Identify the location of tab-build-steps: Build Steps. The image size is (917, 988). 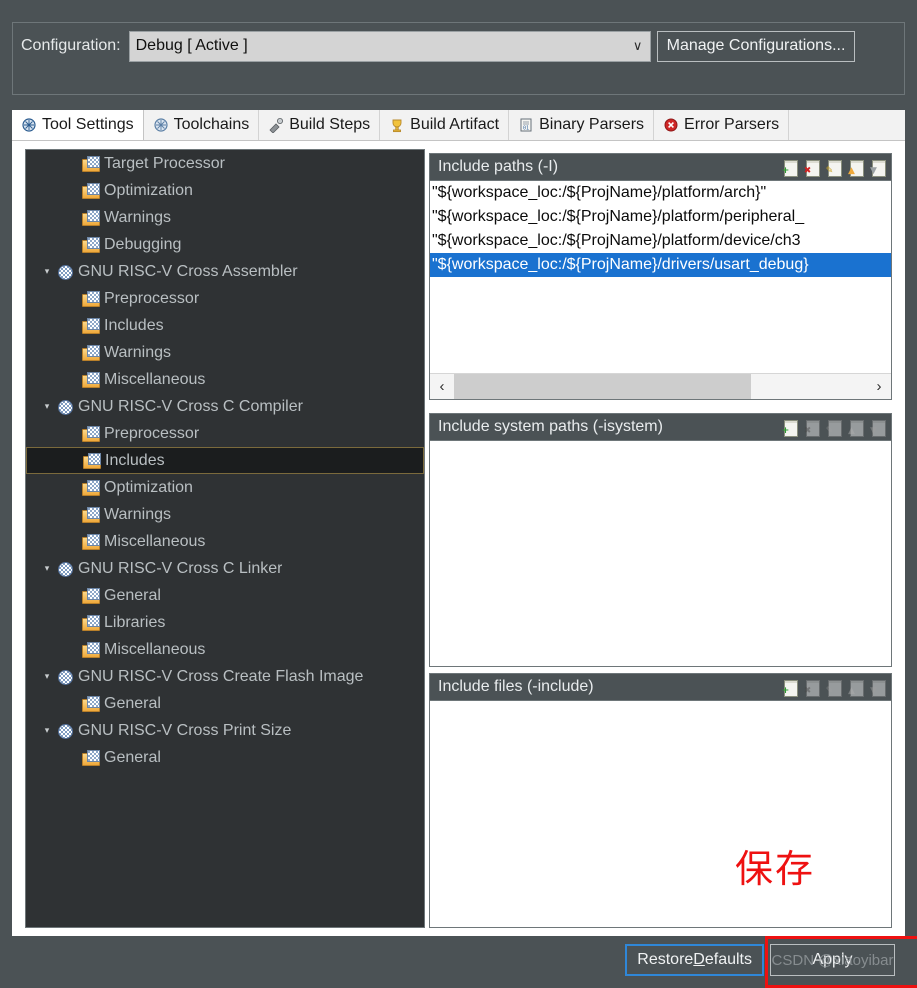
(320, 125).